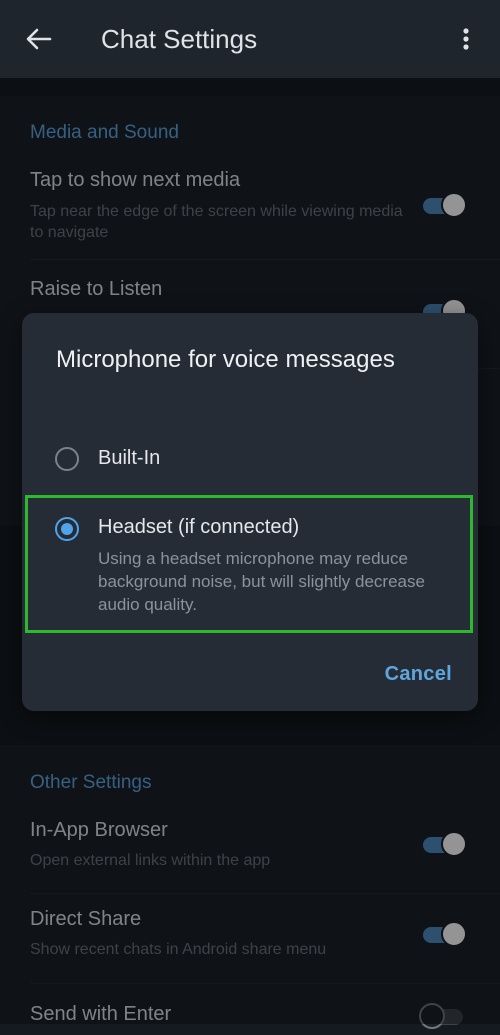 The width and height of the screenshot is (500, 1035). I want to click on option-label: Headset (if connected), so click(199, 527).